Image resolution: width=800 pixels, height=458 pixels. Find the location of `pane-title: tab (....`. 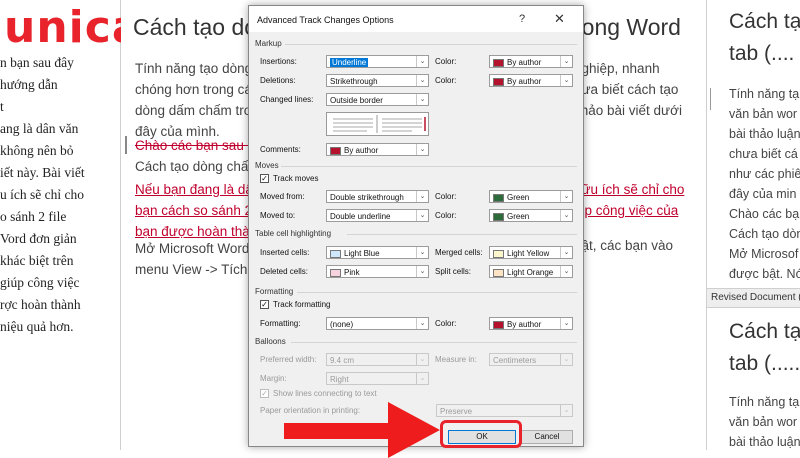

pane-title: tab (.... is located at coordinates (762, 53).